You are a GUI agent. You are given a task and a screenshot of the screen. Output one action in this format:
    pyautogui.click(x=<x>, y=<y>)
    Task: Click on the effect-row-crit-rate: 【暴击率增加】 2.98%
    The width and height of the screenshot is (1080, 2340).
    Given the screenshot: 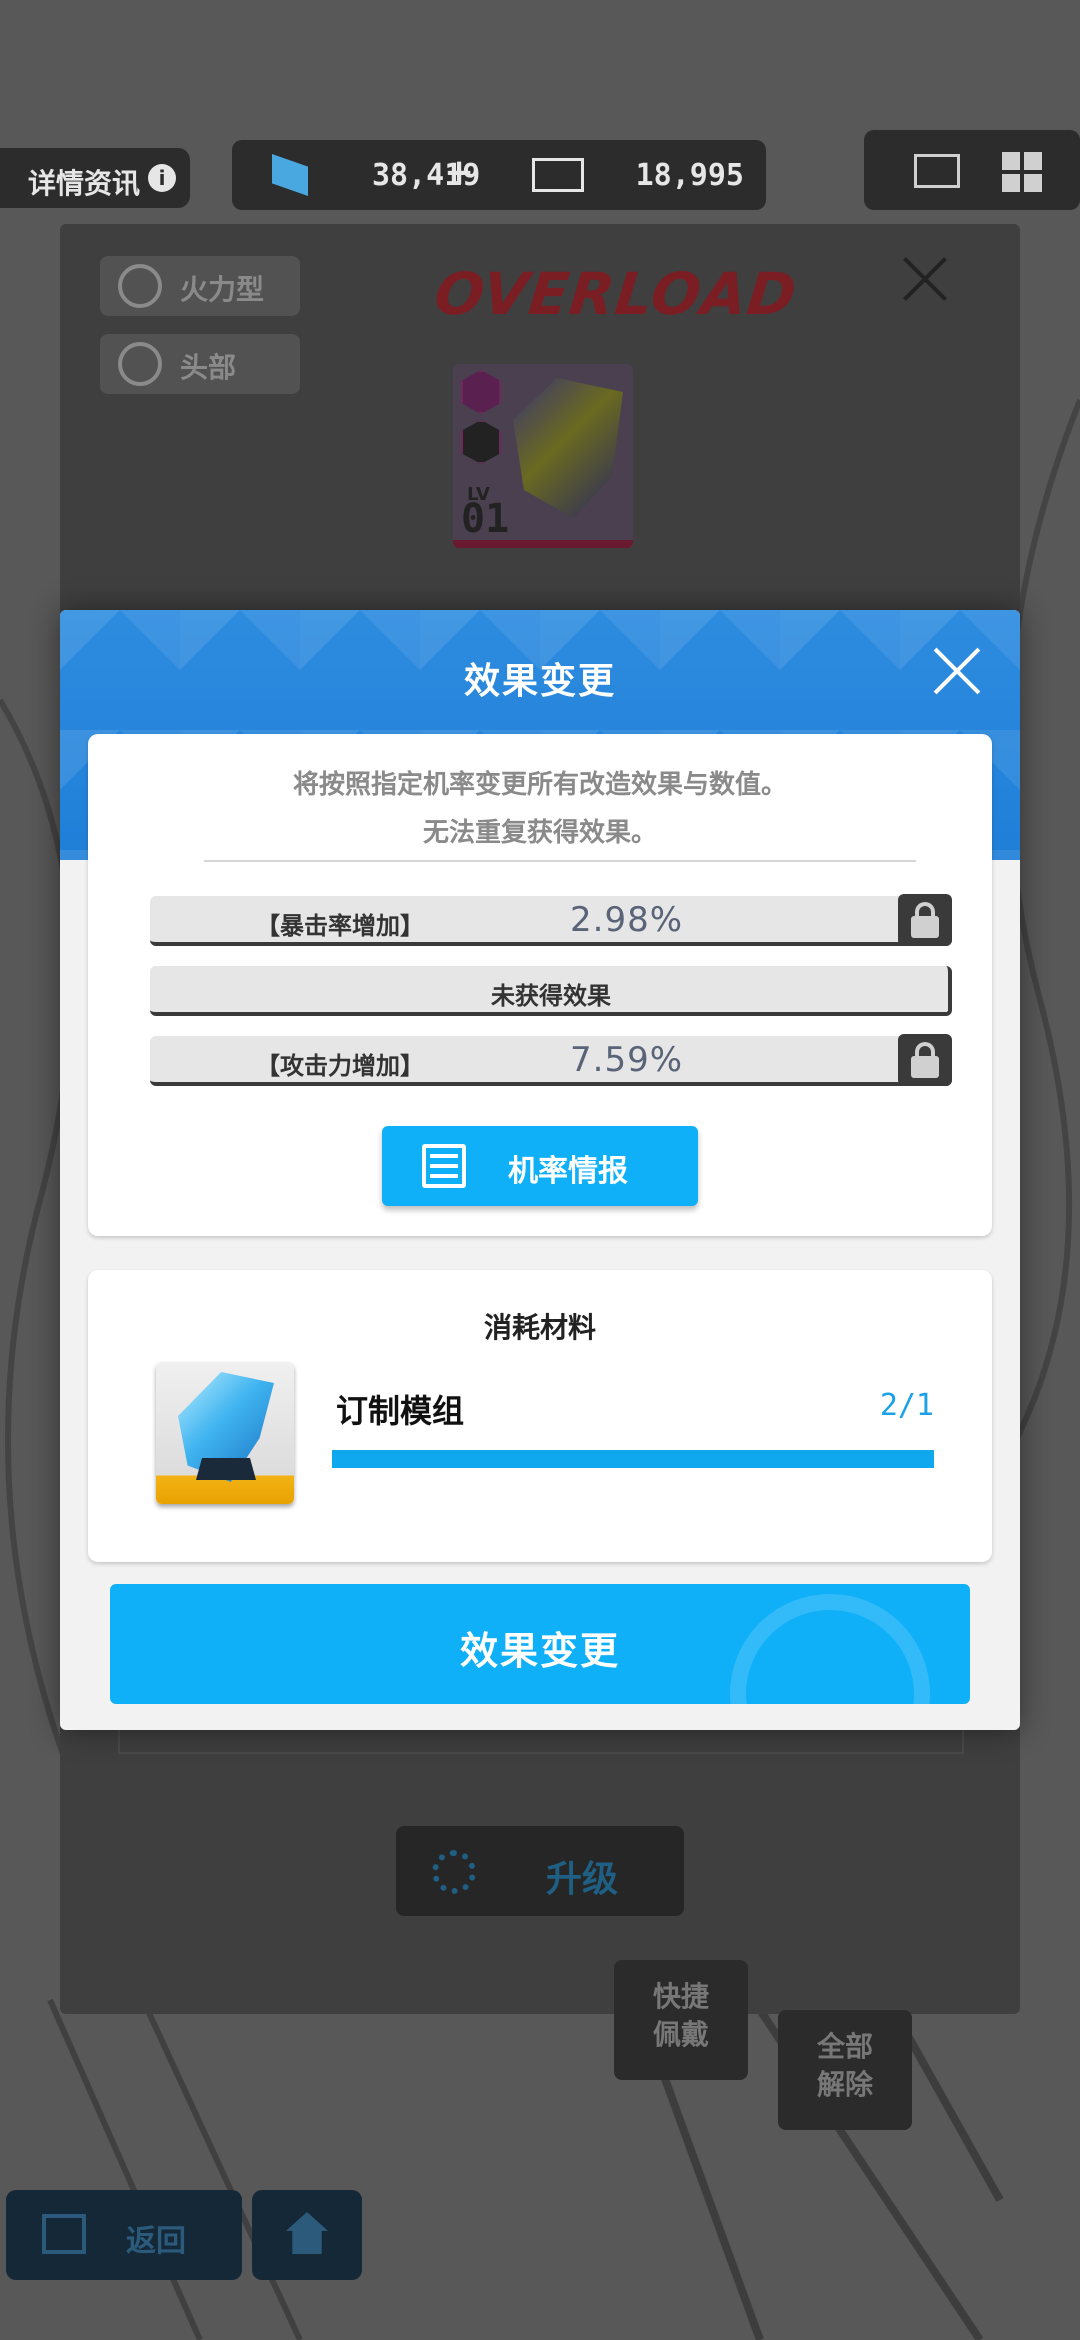 What is the action you would take?
    pyautogui.click(x=551, y=920)
    